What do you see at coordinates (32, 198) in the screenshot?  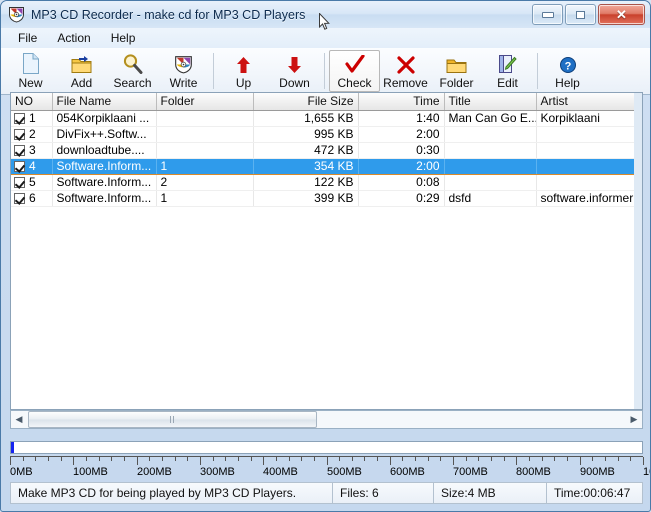 I see `row-no-cell: 6` at bounding box center [32, 198].